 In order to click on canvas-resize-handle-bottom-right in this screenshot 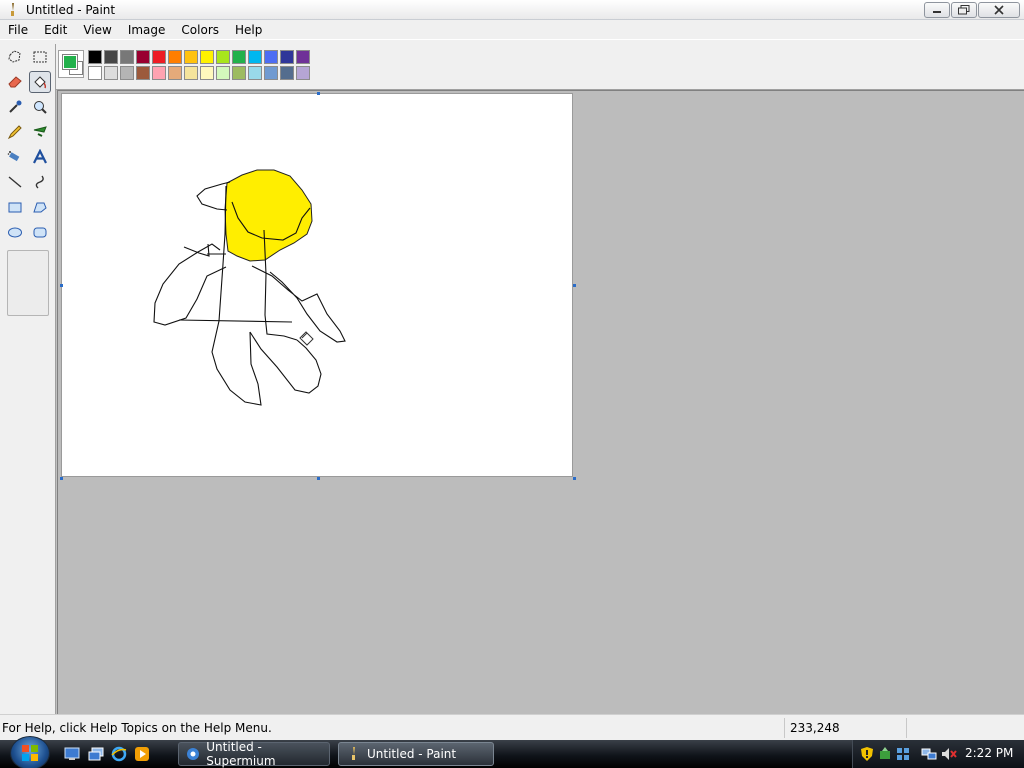, I will do `click(574, 478)`.